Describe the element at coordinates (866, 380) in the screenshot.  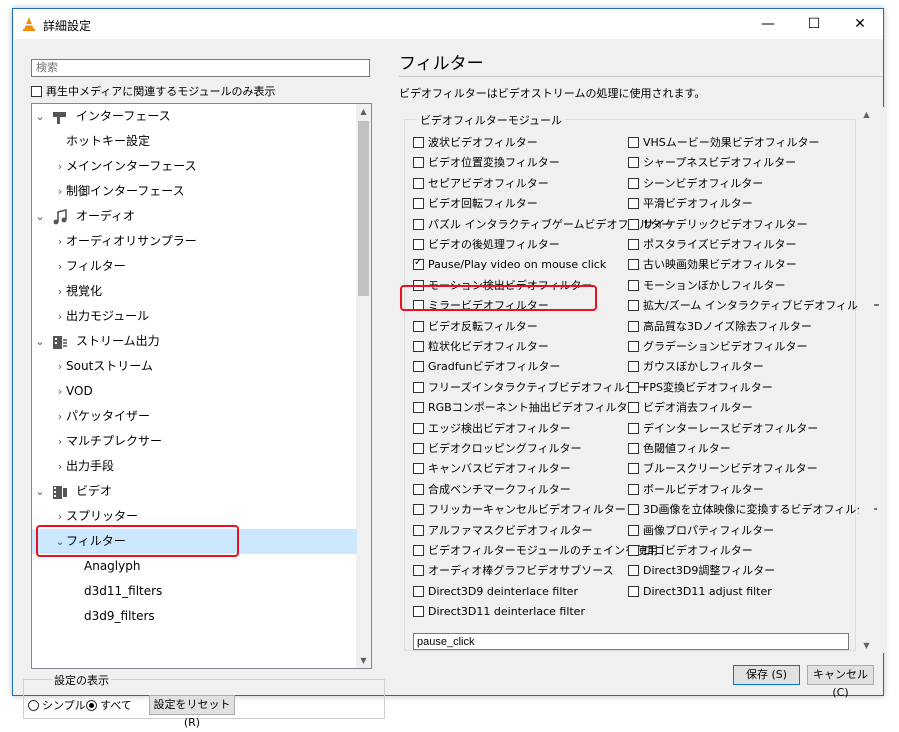
I see `modules-scrollbar: ▲ ▼` at that location.